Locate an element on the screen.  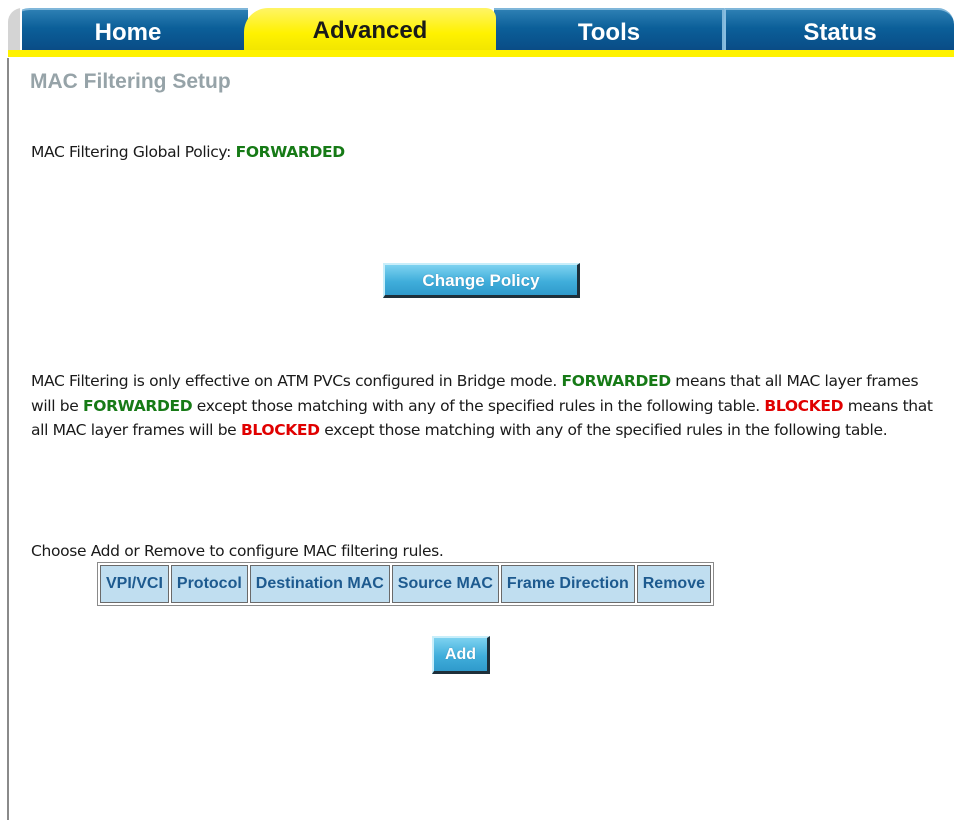
global-policy-value: FORWARDED is located at coordinates (290, 152).